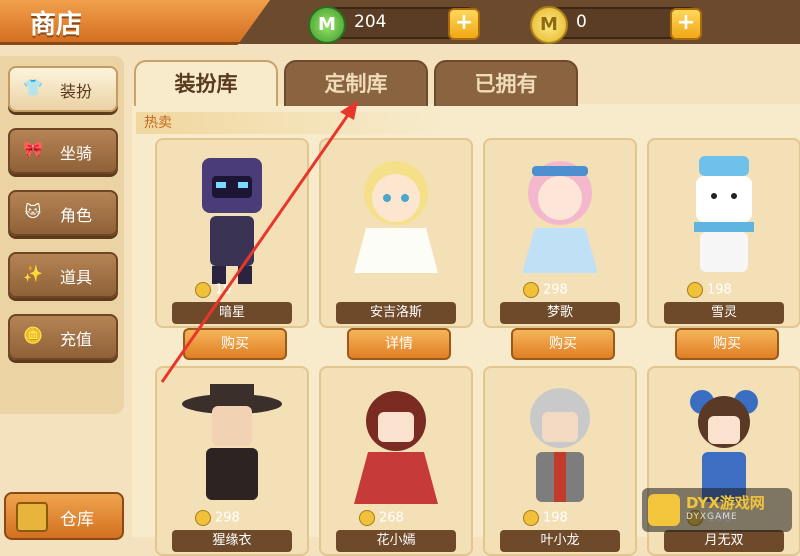 The height and width of the screenshot is (556, 800). I want to click on annotation-arrow, so click(259, 241).